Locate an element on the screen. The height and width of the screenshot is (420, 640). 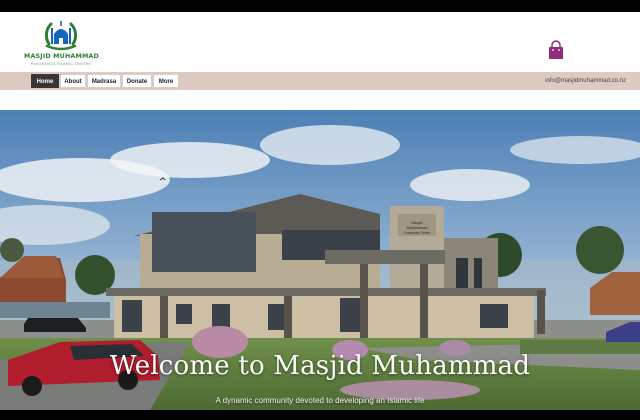
nav-about: About is located at coordinates (73, 81).